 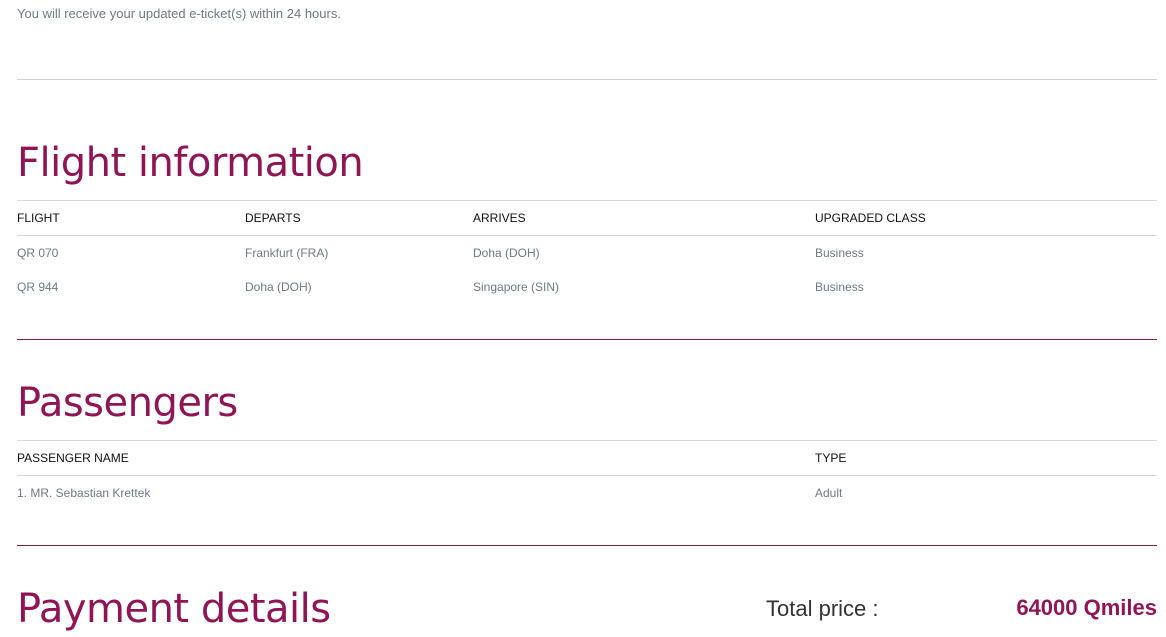 I want to click on payment-details-title: Payment details, so click(x=174, y=609).